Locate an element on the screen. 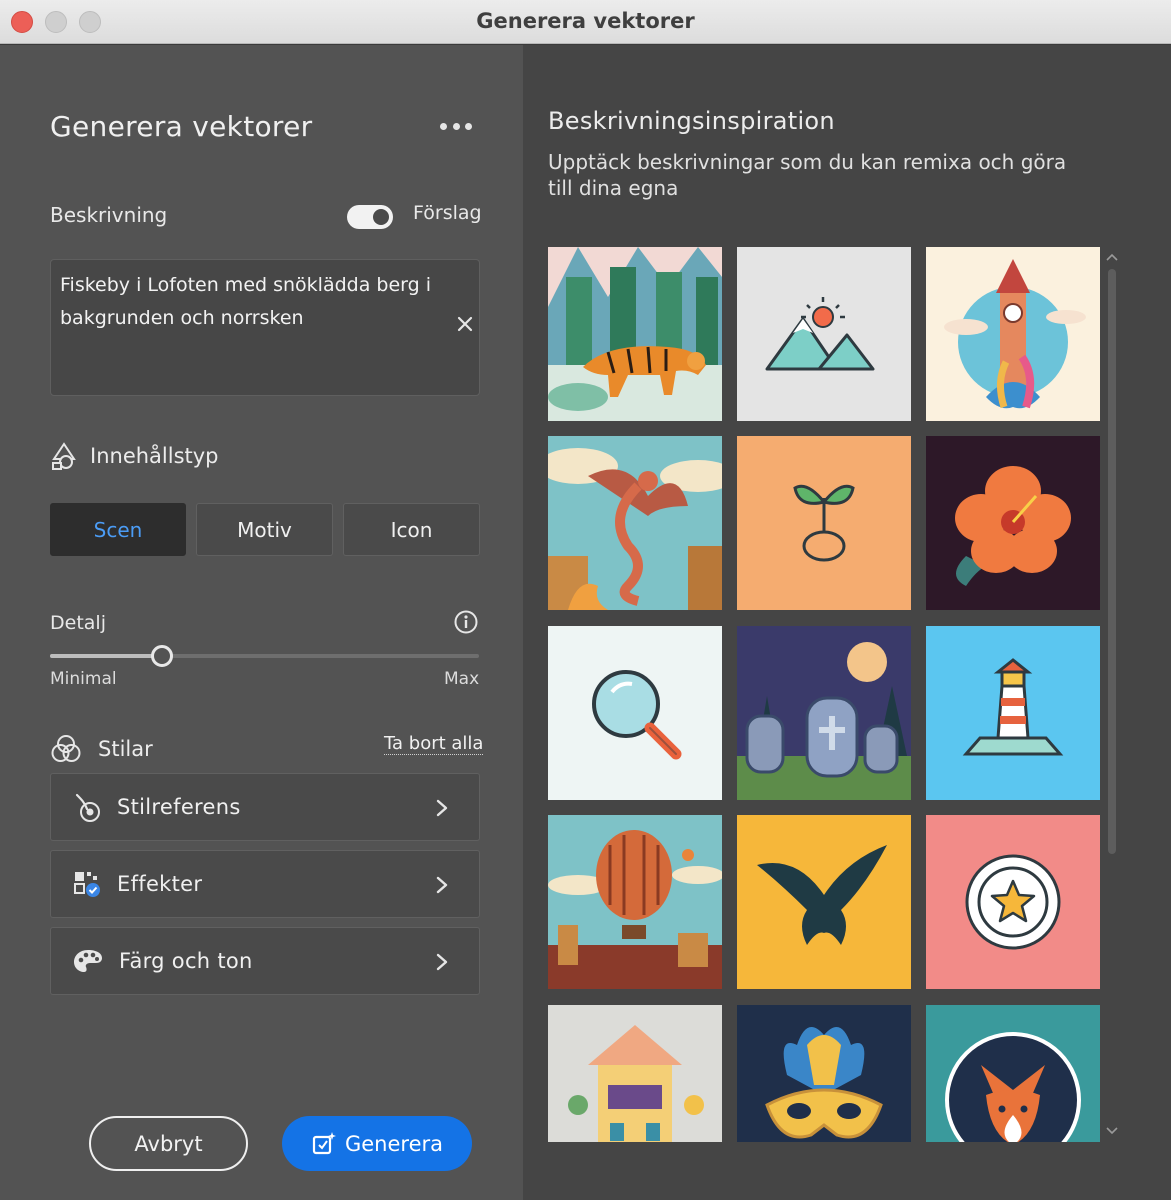  content-type-icon is located at coordinates (64, 456).